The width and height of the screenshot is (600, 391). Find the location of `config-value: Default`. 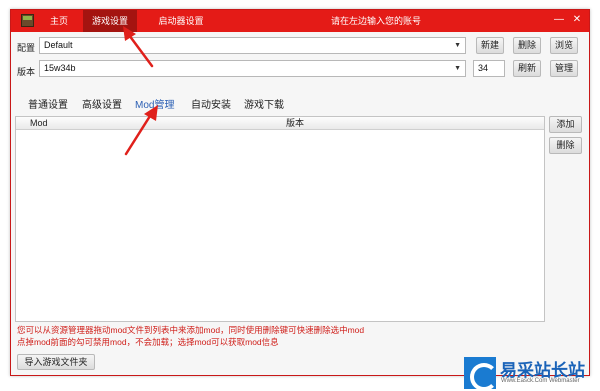

config-value: Default is located at coordinates (58, 45).